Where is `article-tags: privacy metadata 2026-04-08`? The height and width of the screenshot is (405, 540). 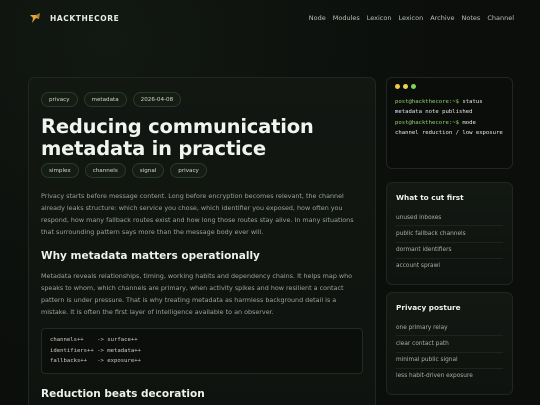 article-tags: privacy metadata 2026-04-08 is located at coordinates (202, 99).